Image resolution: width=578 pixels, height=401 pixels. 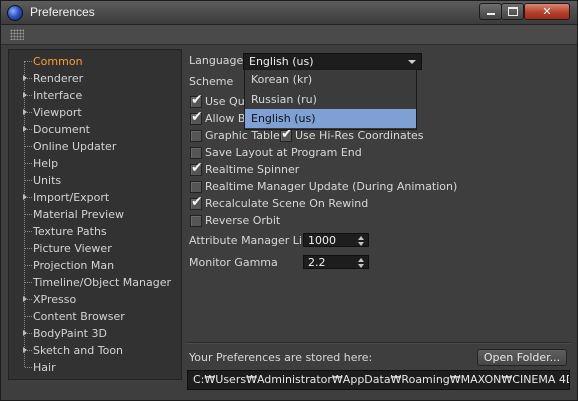 I want to click on sidebar-item-timeline-object-manager: Timeline/Object Manager, so click(x=98, y=282).